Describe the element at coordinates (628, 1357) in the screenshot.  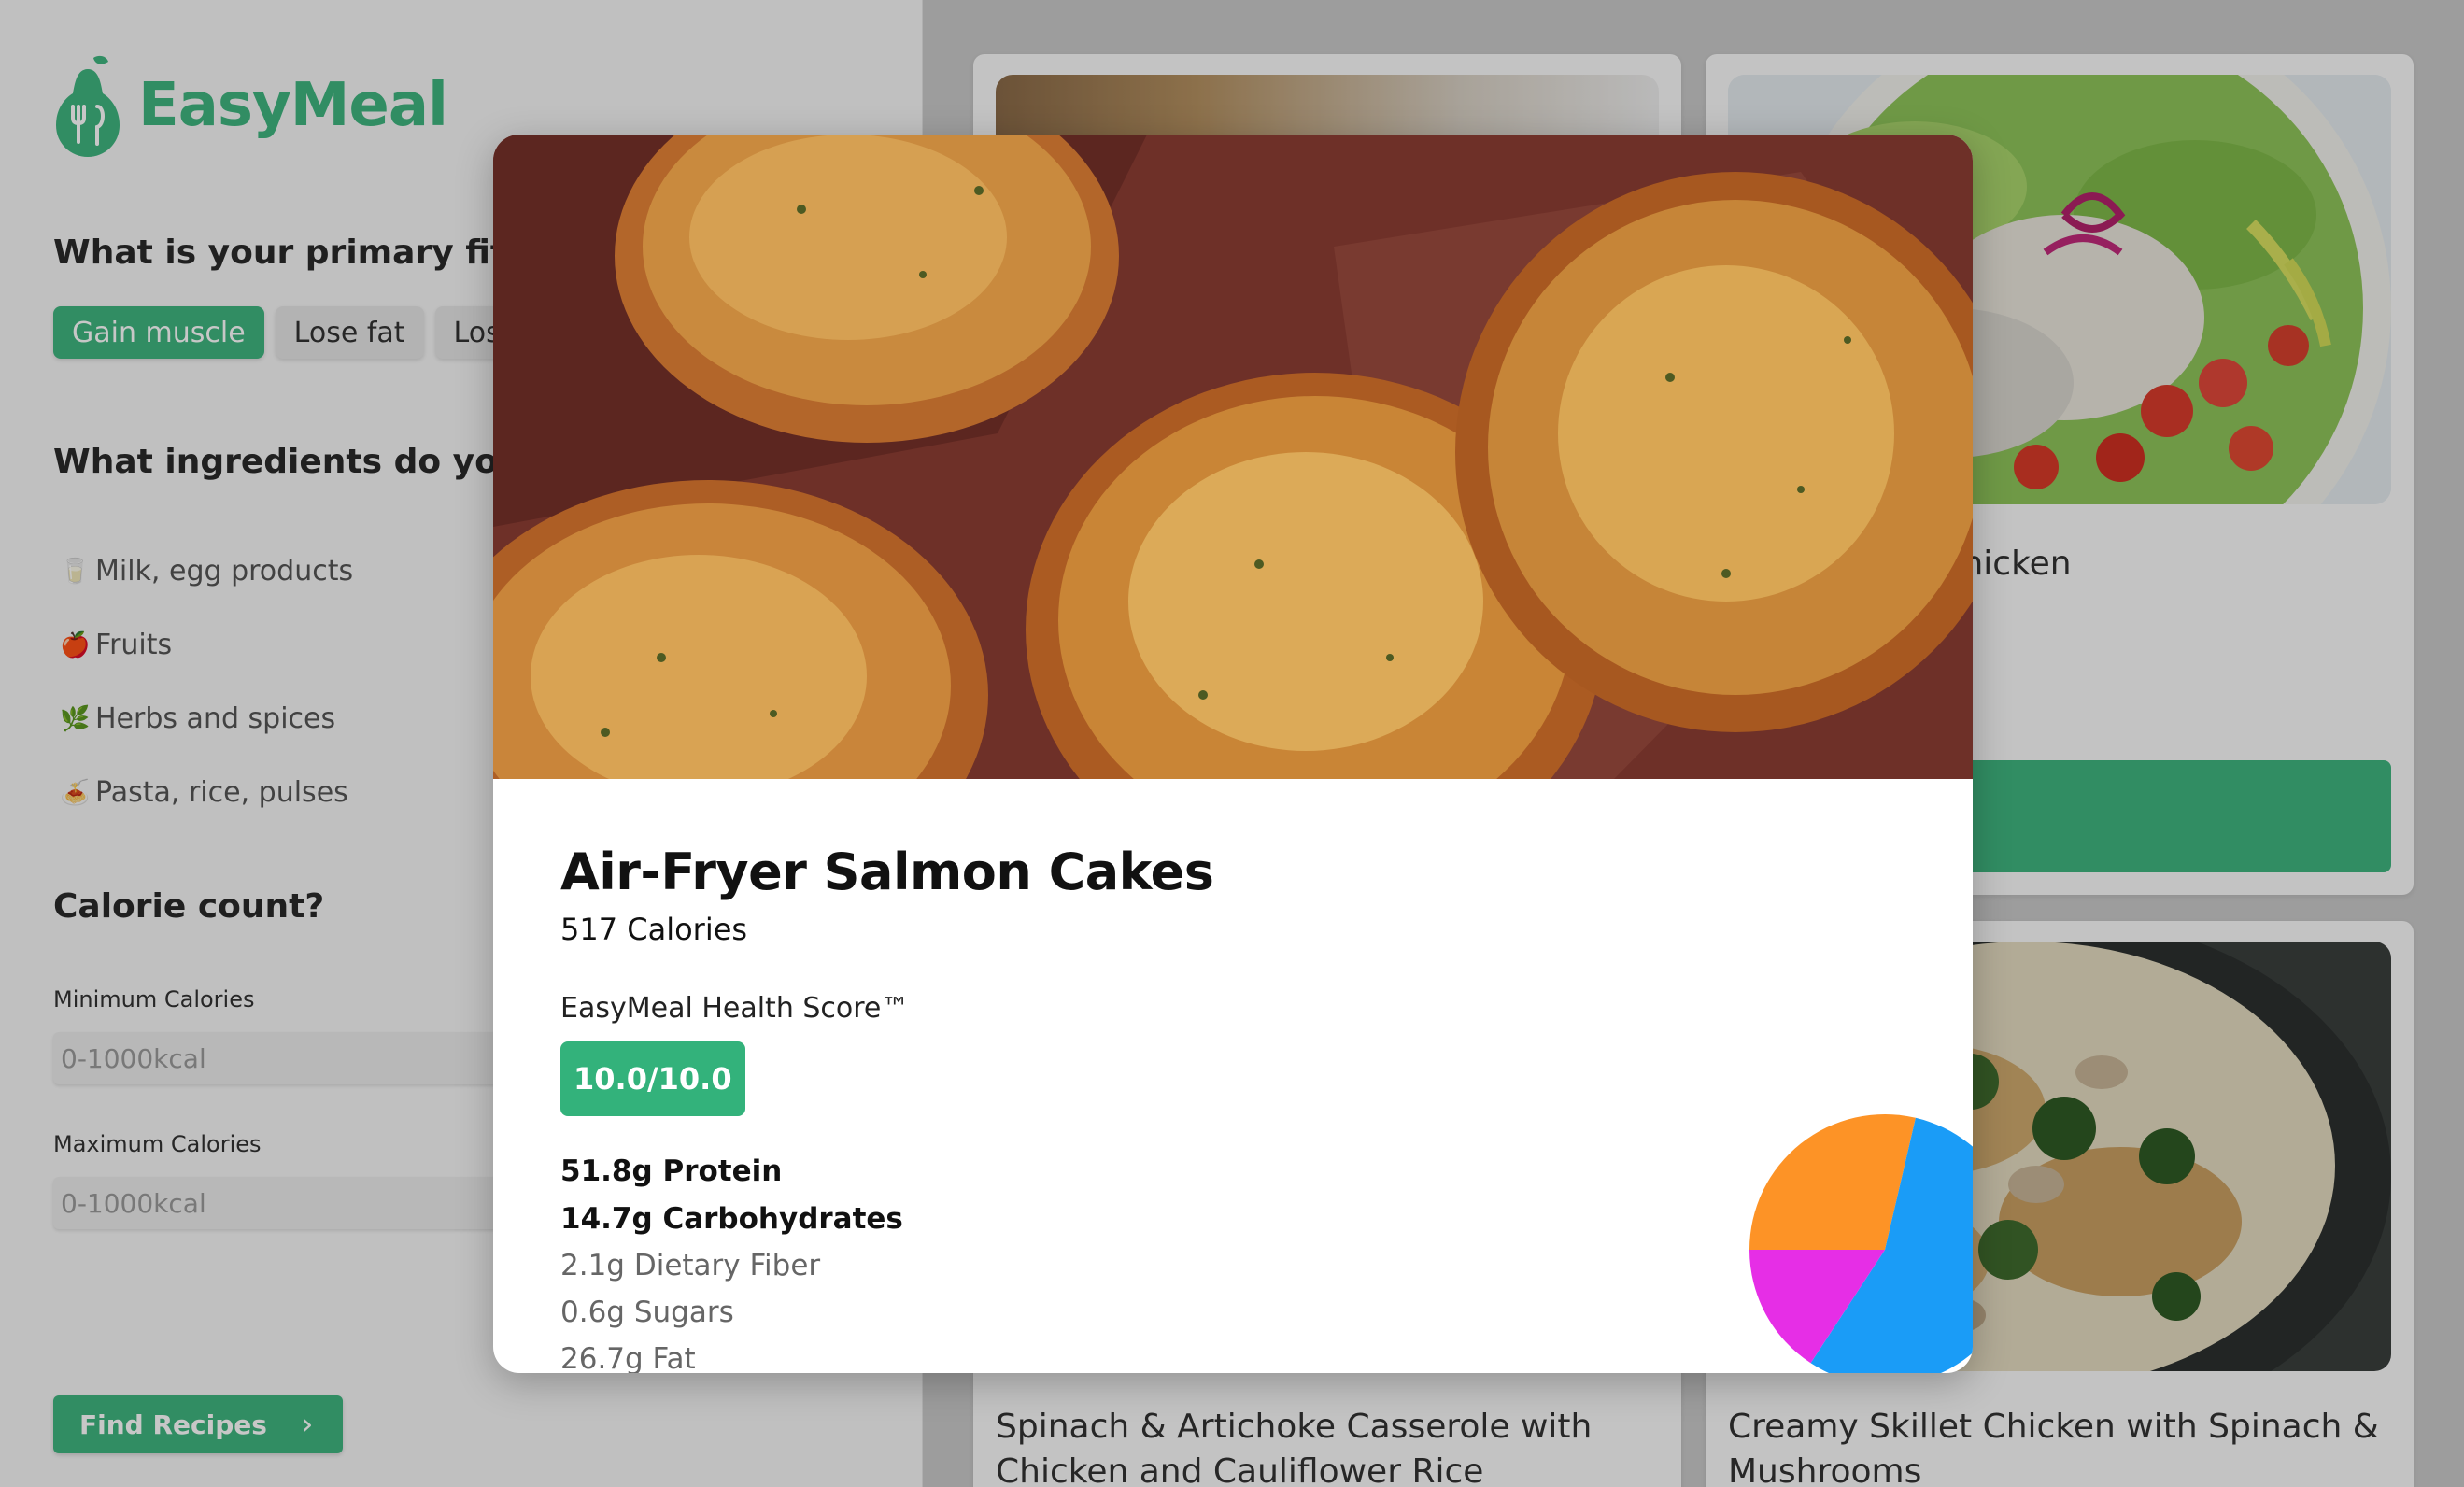
I see `nutrient-fat: 26.7g Fat` at that location.